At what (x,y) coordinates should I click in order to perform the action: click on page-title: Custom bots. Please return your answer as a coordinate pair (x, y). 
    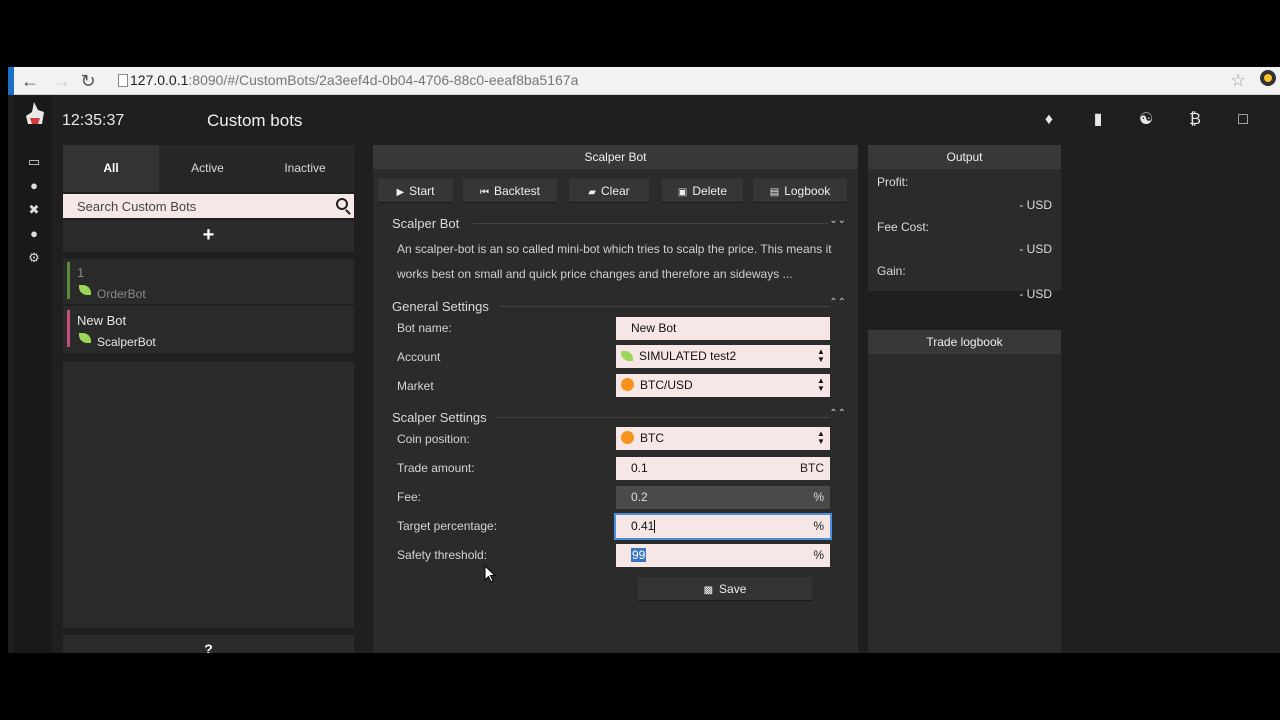
    Looking at the image, I should click on (255, 120).